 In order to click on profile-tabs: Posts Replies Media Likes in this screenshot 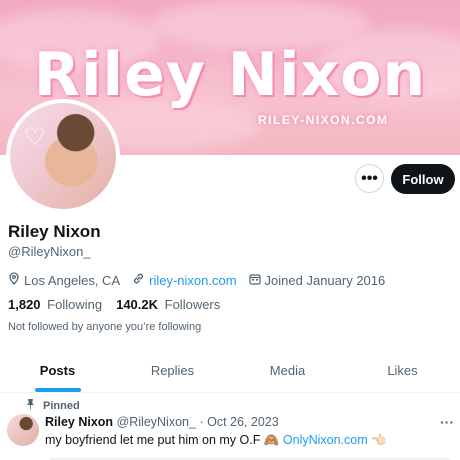, I will do `click(230, 374)`.